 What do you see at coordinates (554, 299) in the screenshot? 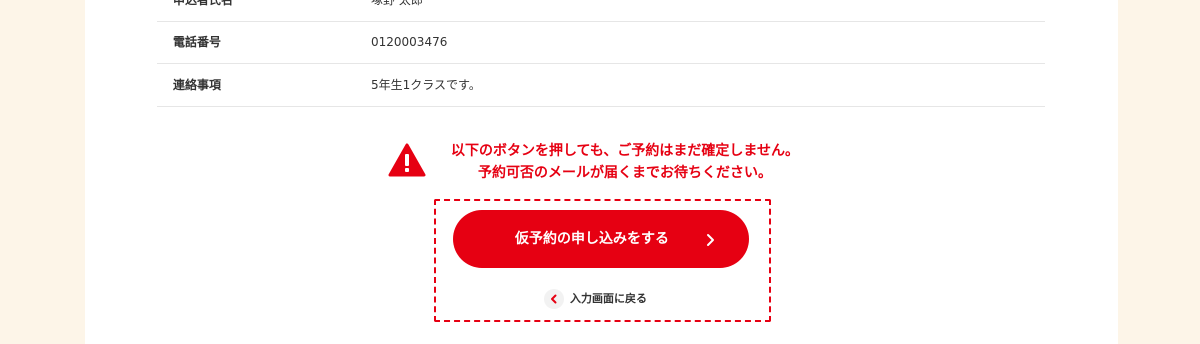
I see `chevron-left-icon` at bounding box center [554, 299].